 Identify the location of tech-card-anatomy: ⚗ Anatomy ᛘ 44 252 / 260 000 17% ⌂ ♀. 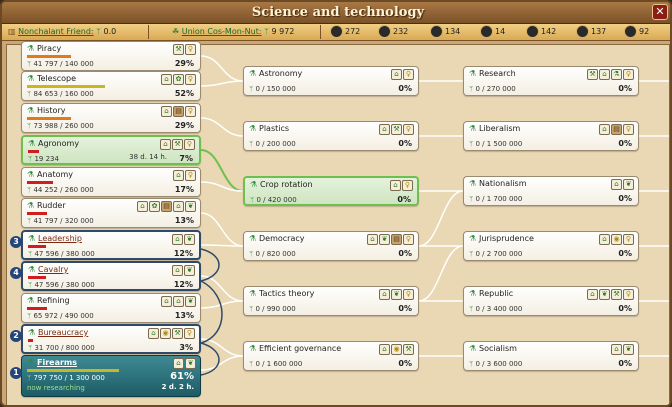
(111, 182).